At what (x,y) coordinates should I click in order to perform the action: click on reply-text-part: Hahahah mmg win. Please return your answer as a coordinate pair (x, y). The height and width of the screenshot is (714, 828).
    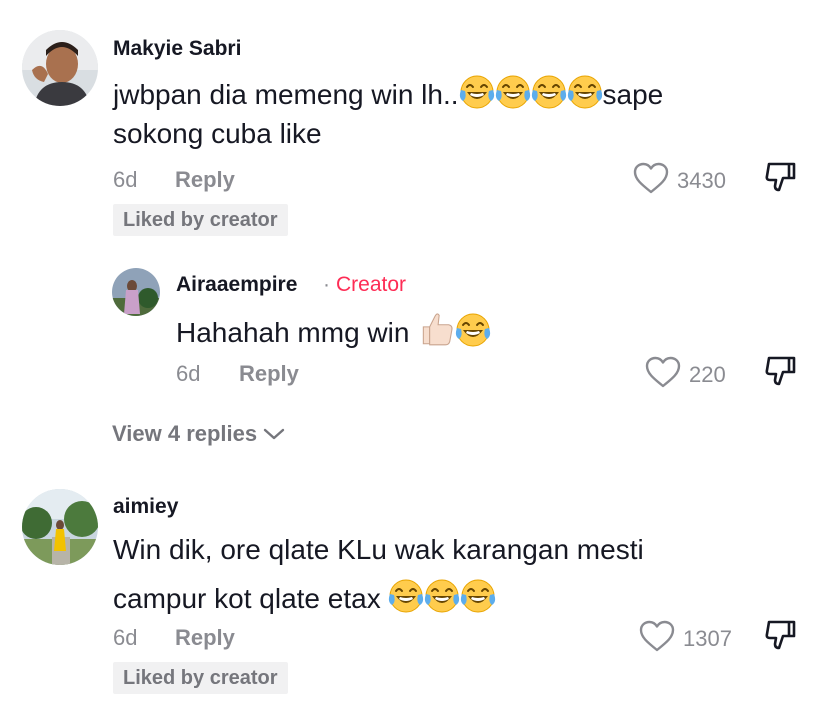
    Looking at the image, I should click on (293, 332).